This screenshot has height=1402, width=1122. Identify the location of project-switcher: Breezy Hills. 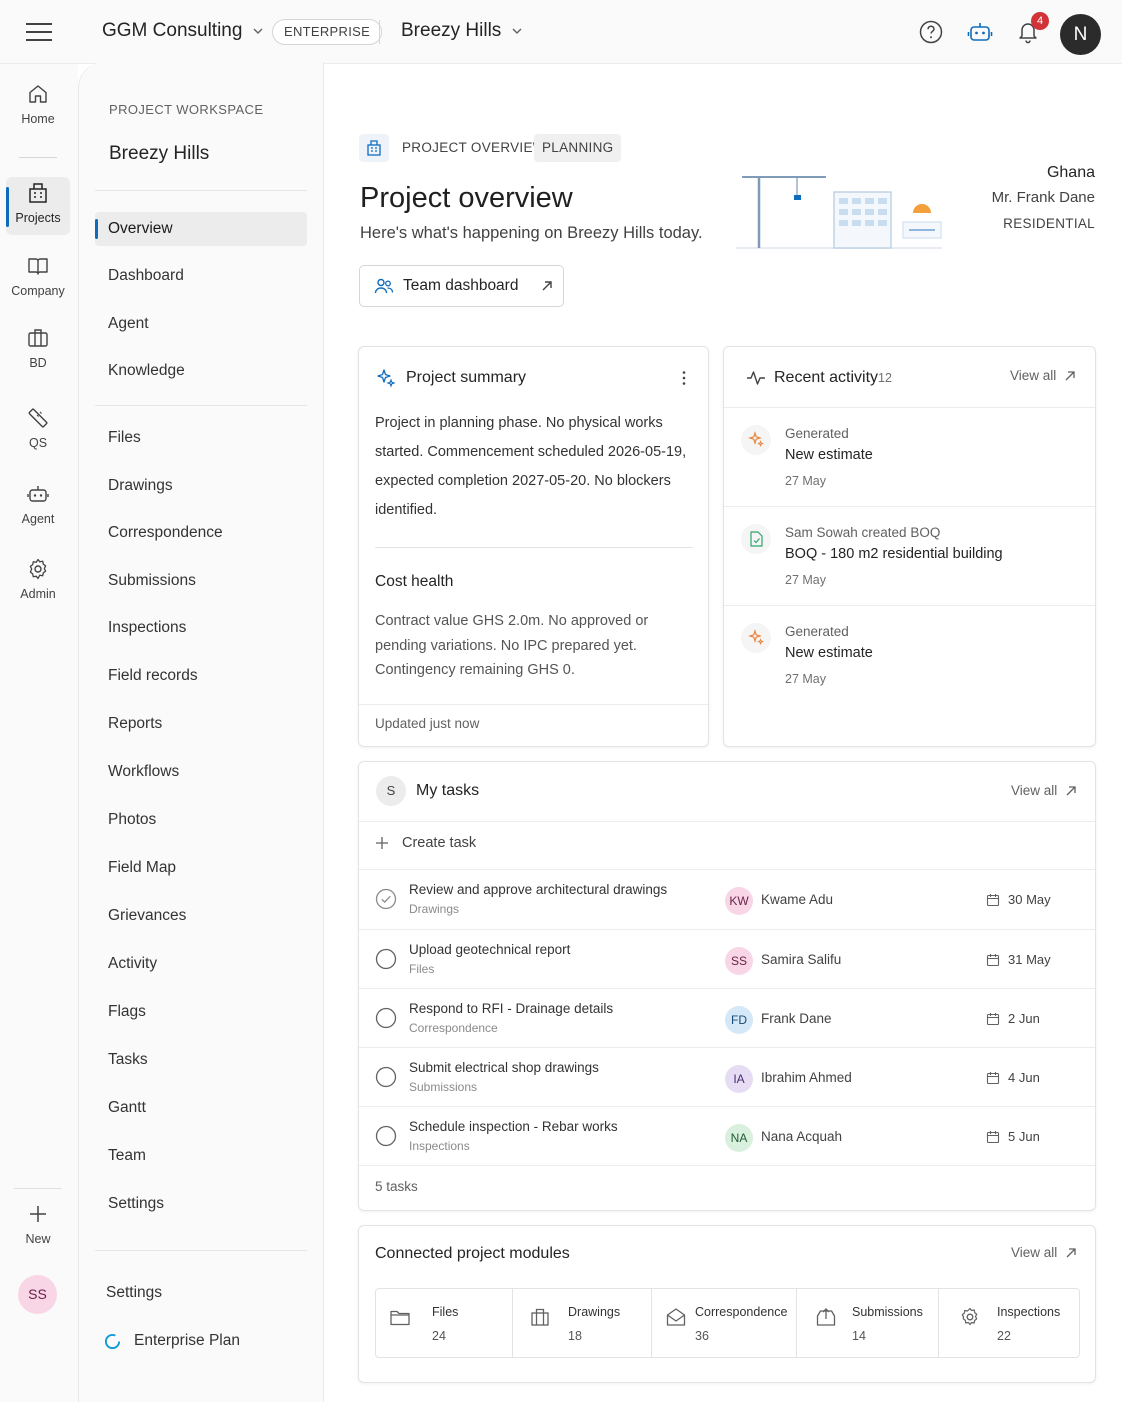
(462, 31).